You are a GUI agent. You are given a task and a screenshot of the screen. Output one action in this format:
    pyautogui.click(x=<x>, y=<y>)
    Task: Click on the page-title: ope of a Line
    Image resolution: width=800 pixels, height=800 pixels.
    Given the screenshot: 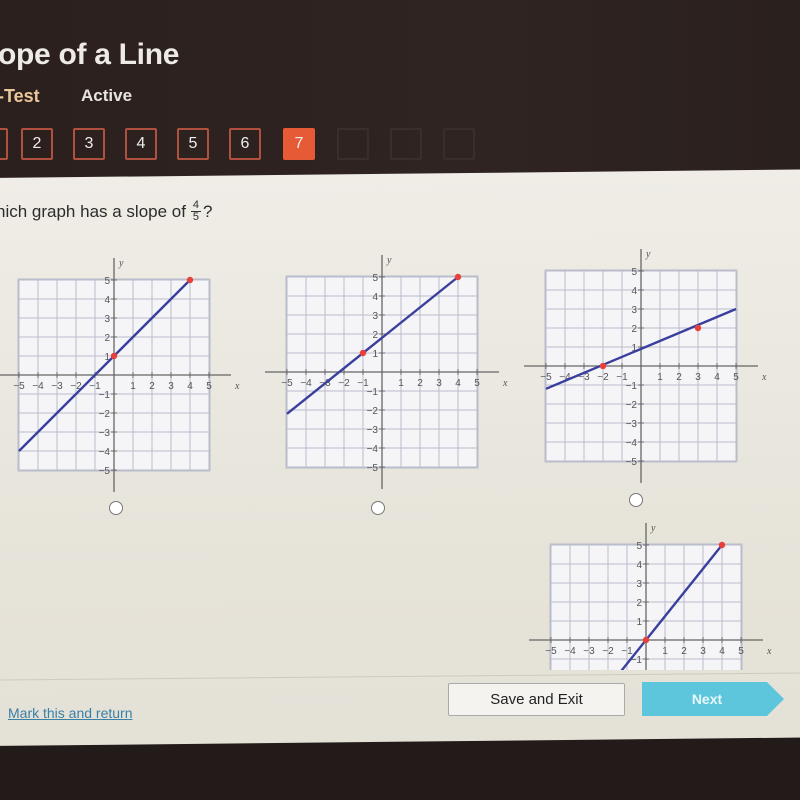 What is the action you would take?
    pyautogui.click(x=90, y=54)
    